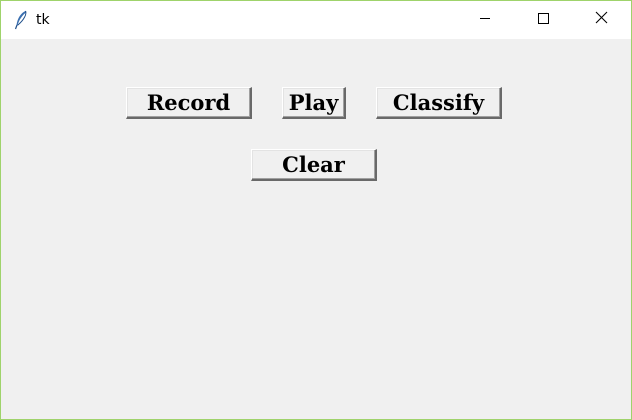  I want to click on feather-icon, so click(21, 20).